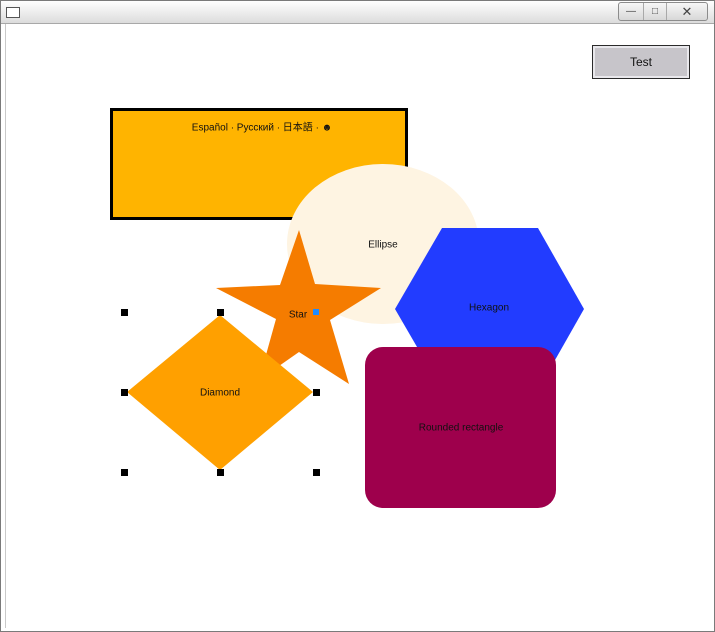  I want to click on star-anchor-handle, so click(316, 312).